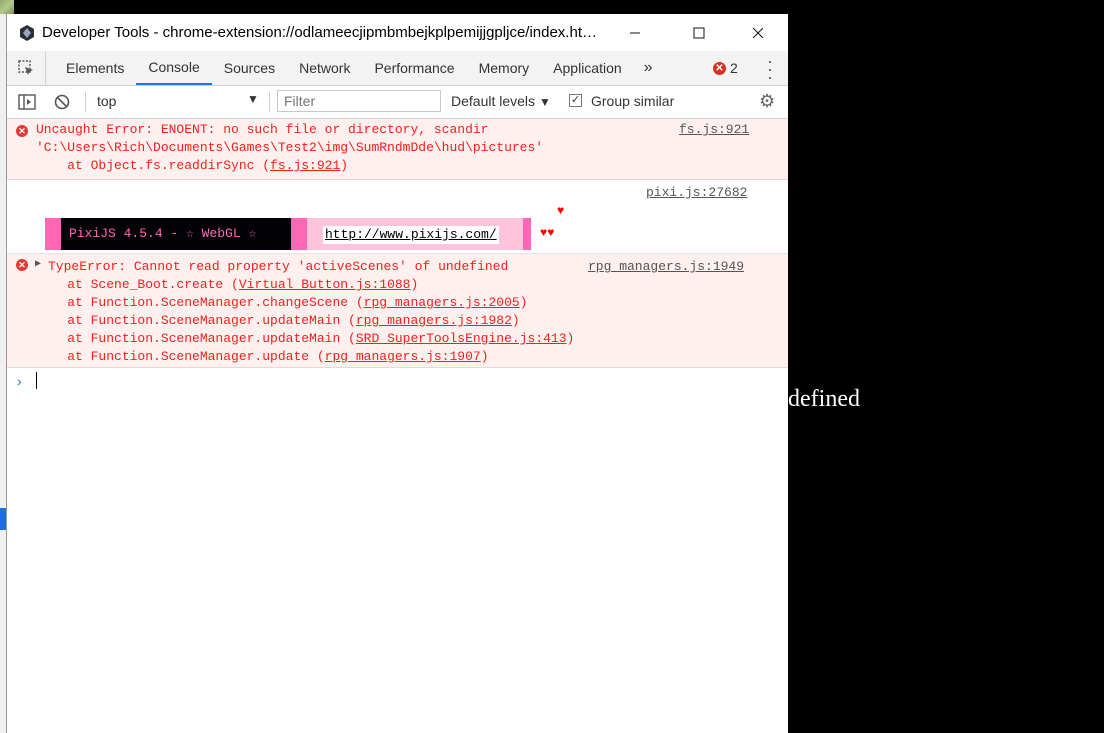 Image resolution: width=1104 pixels, height=733 pixels. What do you see at coordinates (504, 68) in the screenshot?
I see `tab-memory: Memory` at bounding box center [504, 68].